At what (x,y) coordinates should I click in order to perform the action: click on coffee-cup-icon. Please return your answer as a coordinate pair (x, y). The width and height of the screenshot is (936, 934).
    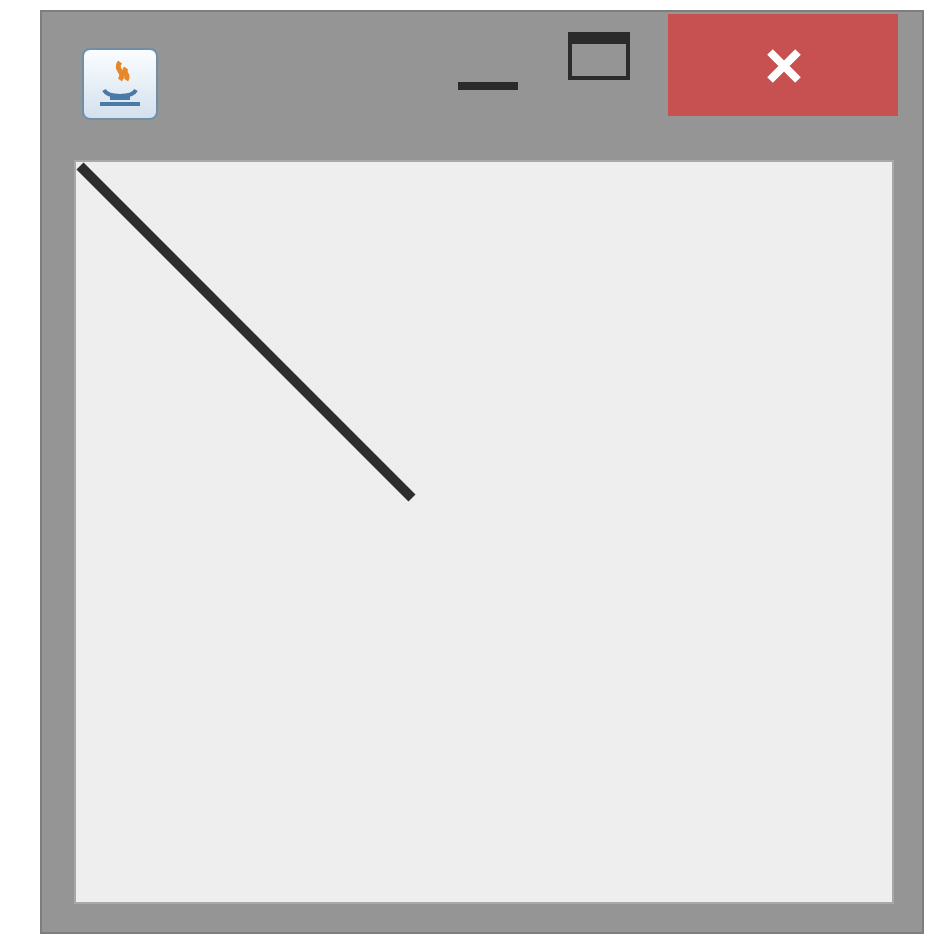
    Looking at the image, I should click on (120, 84).